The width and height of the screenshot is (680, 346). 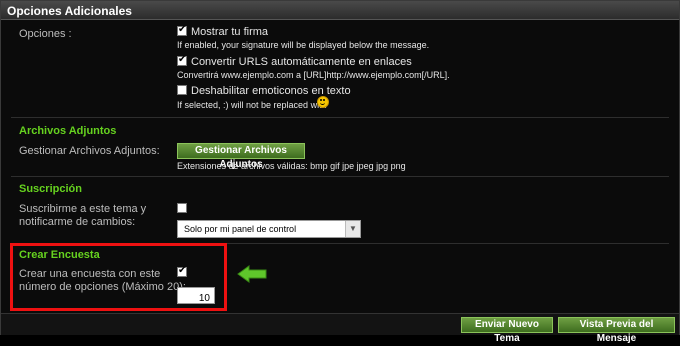 What do you see at coordinates (50, 189) in the screenshot?
I see `subscription-section-title: Suscripción` at bounding box center [50, 189].